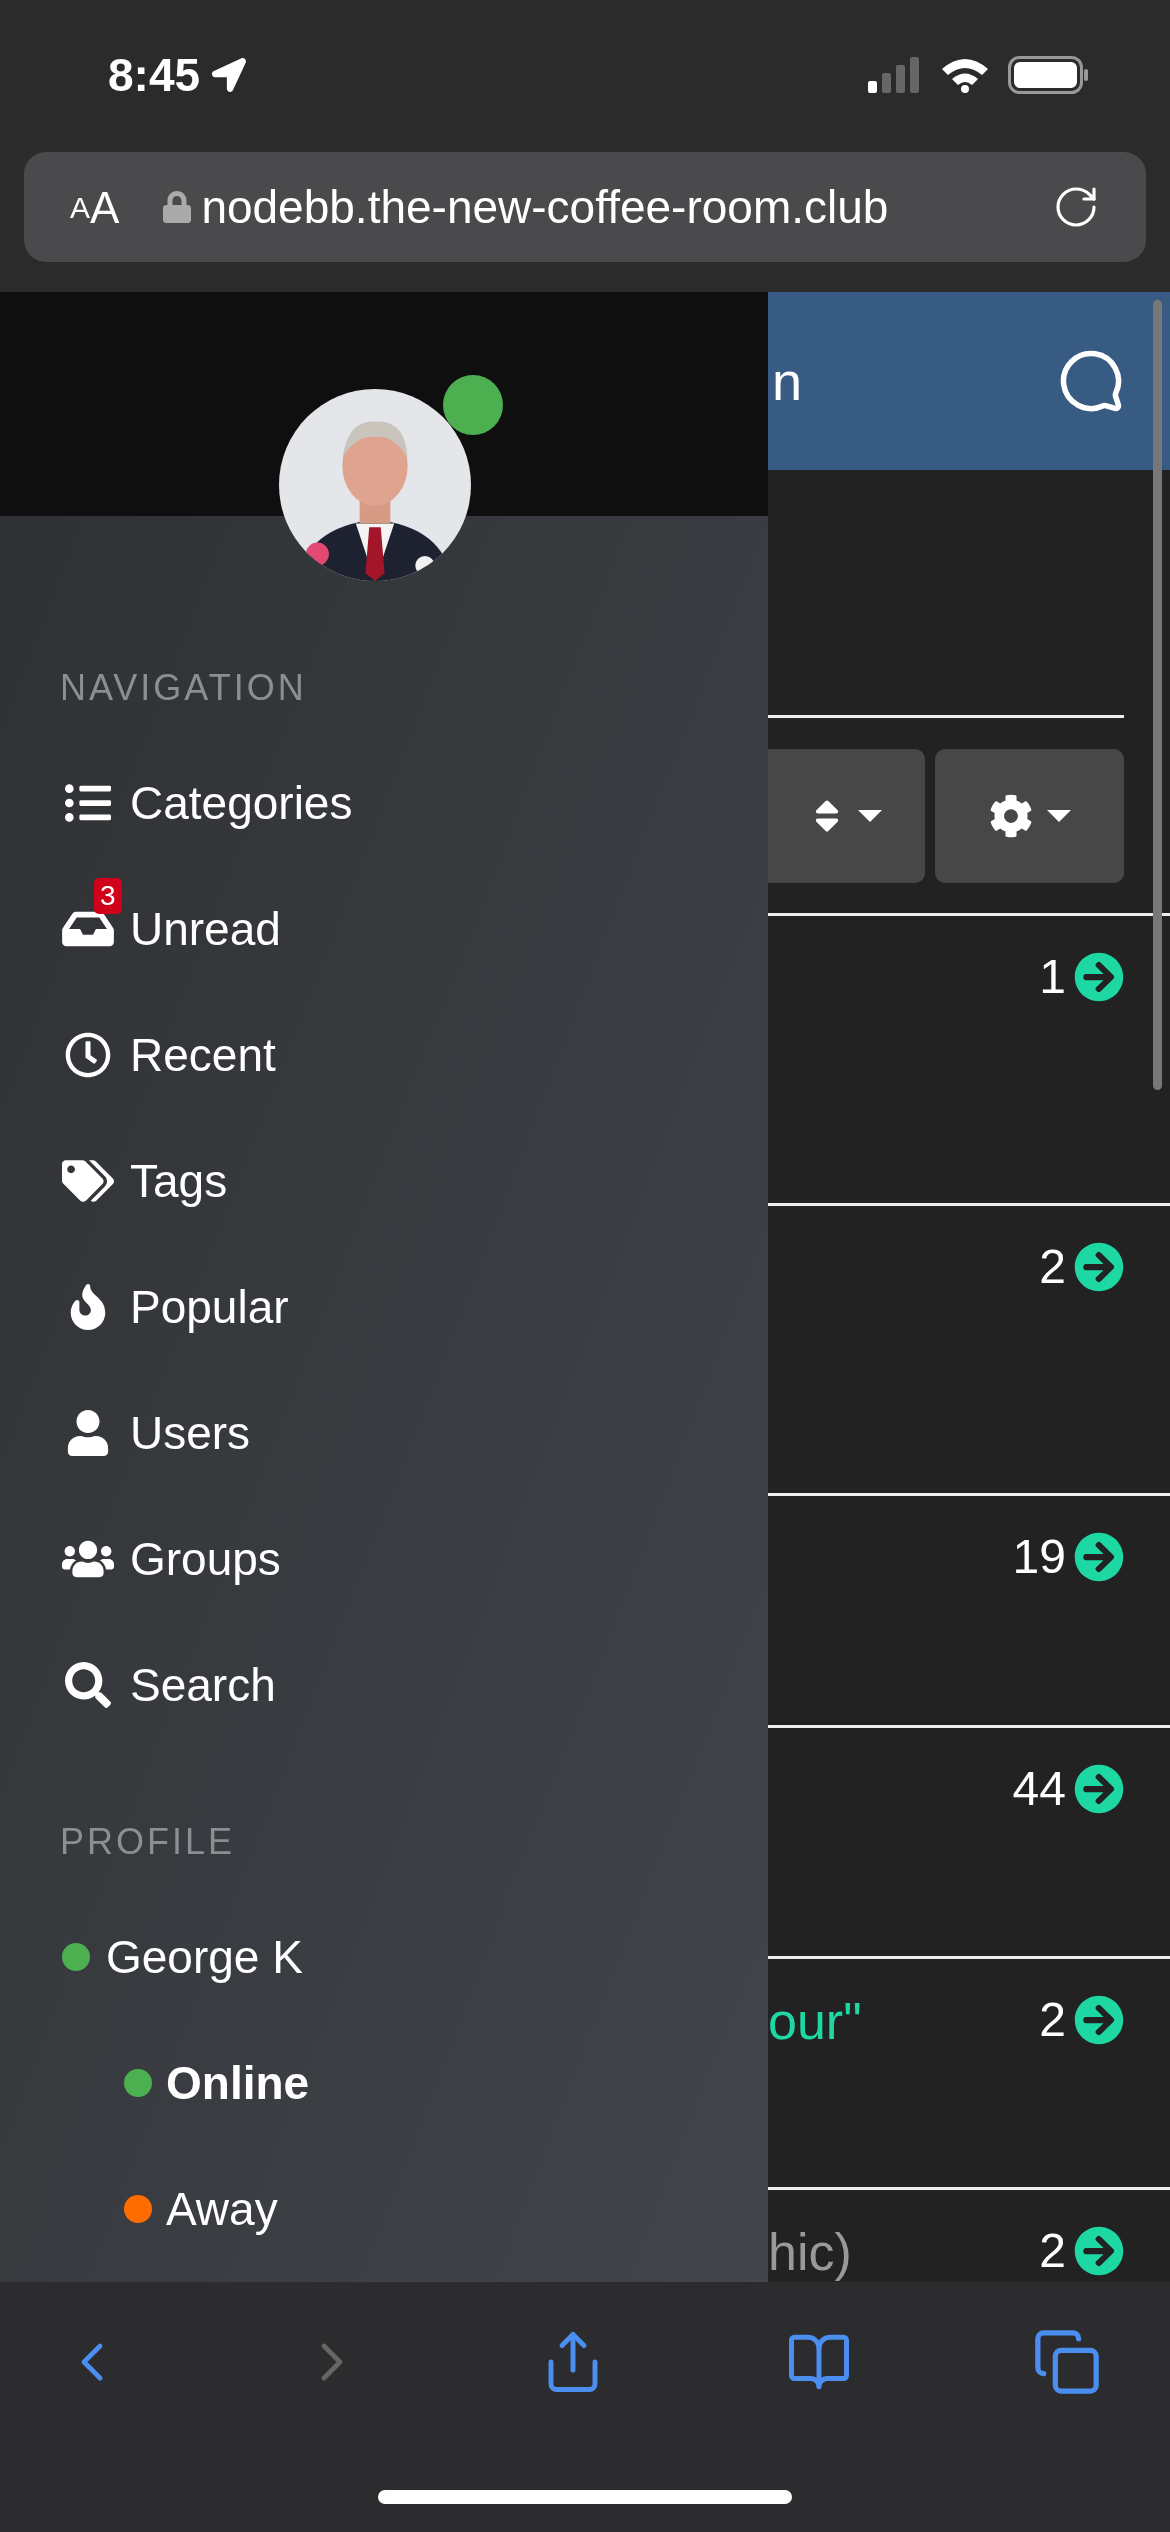 The width and height of the screenshot is (1170, 2532). What do you see at coordinates (384, 929) in the screenshot?
I see `navigation-item: 3 Unread` at bounding box center [384, 929].